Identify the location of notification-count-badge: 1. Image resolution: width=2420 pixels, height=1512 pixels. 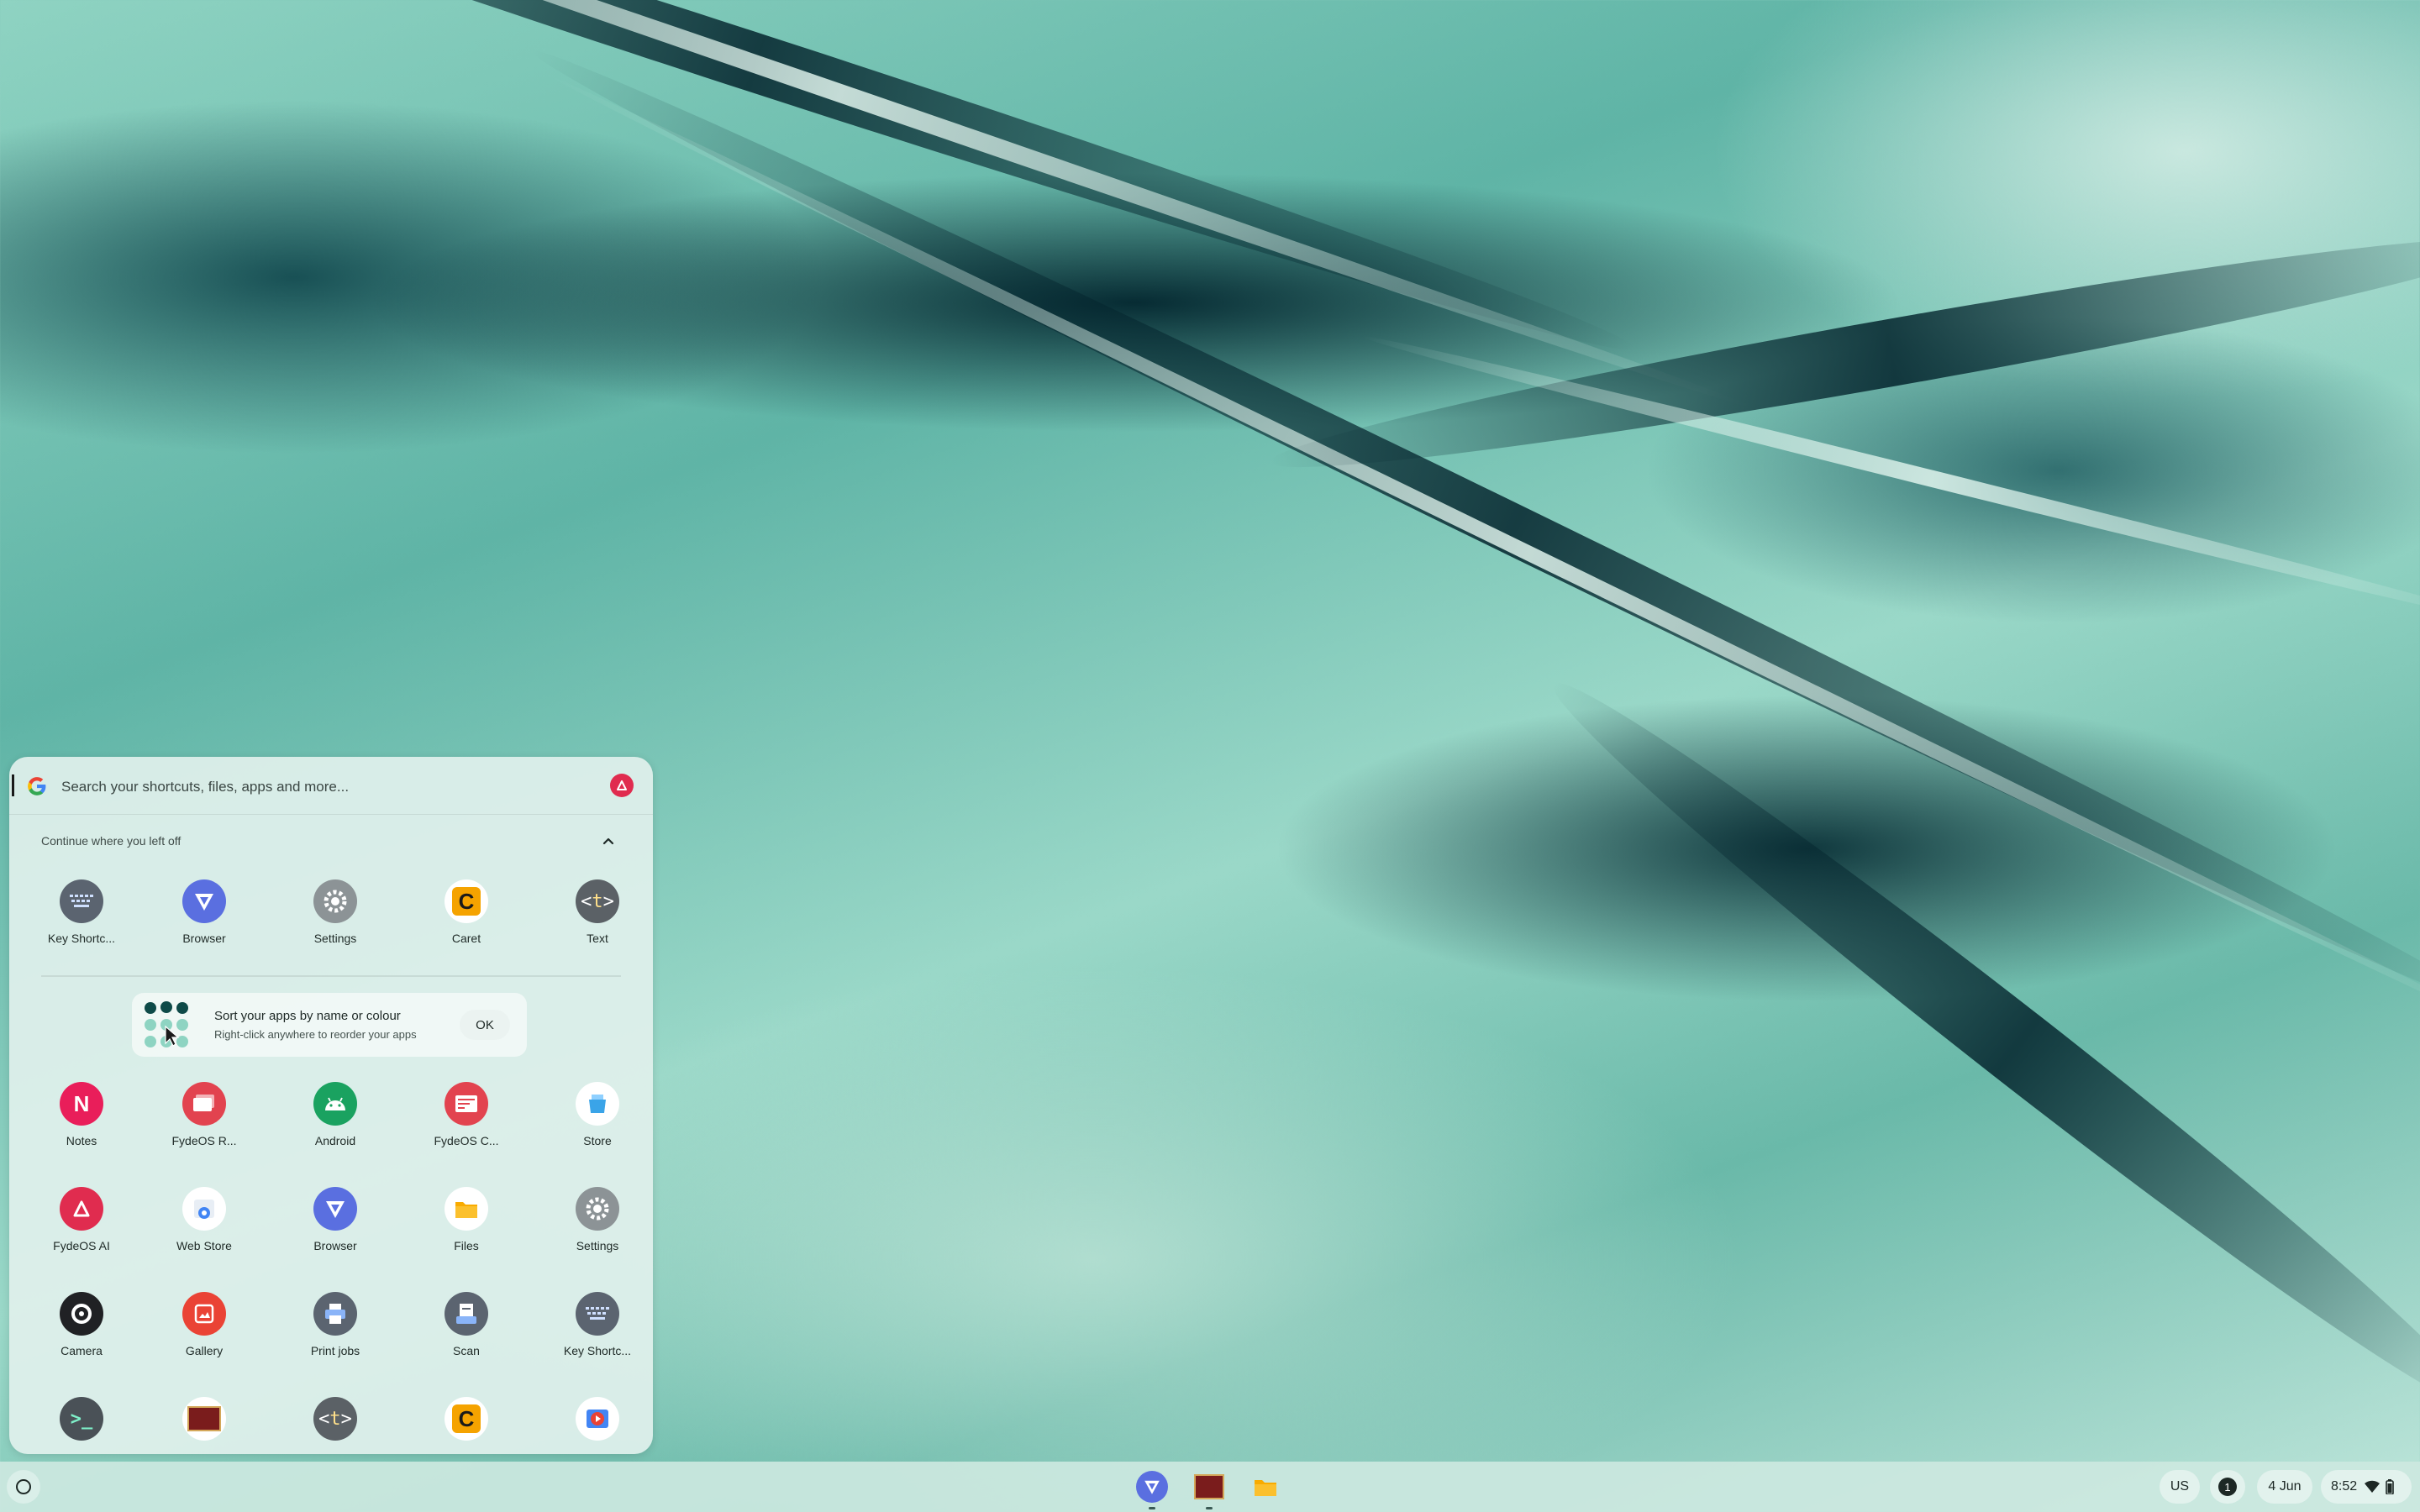
(2227, 1487).